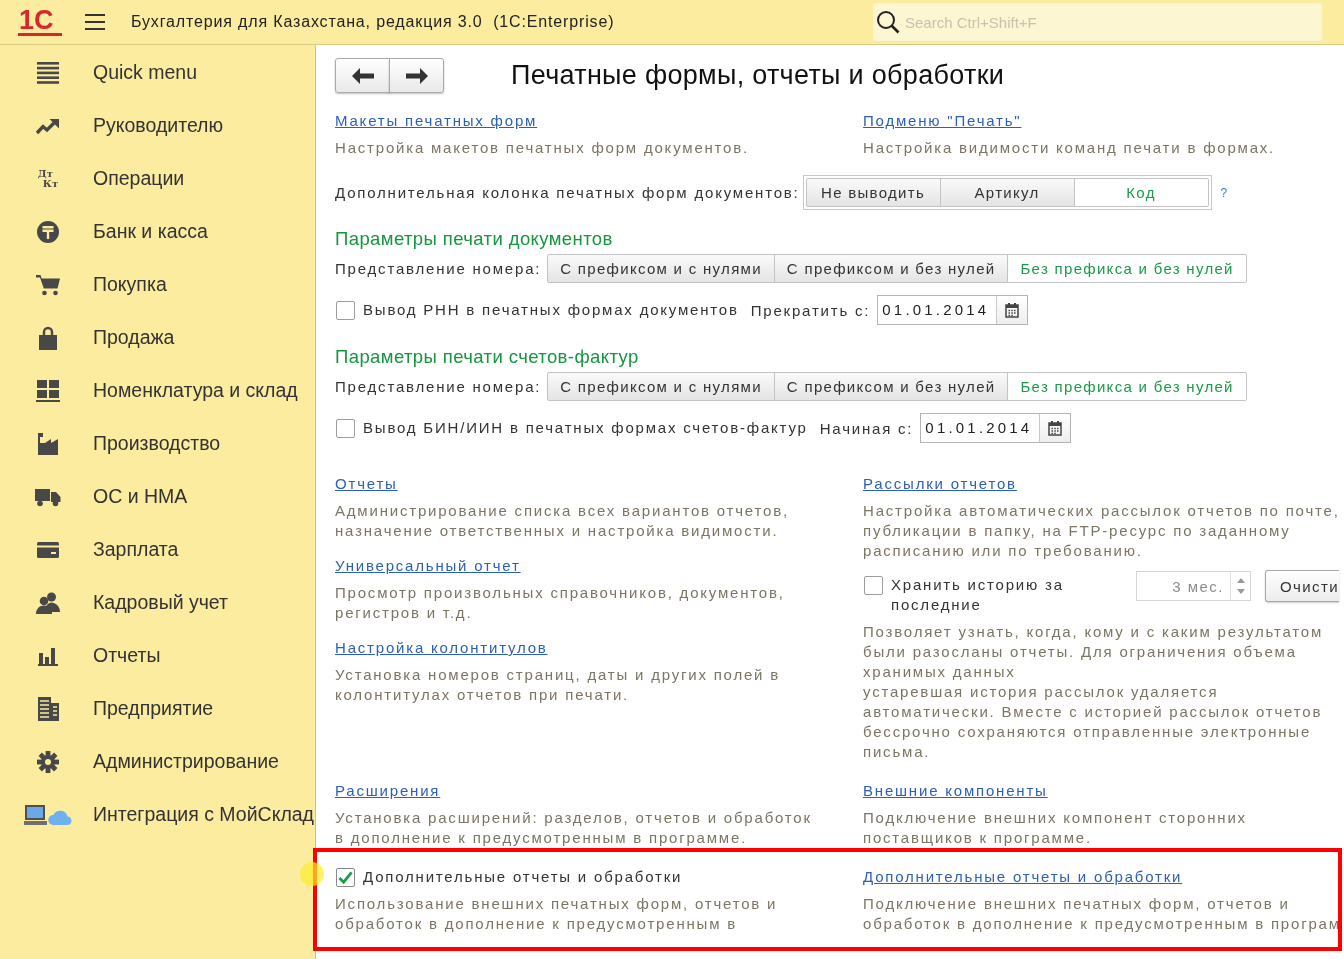 The image size is (1344, 959). Describe the element at coordinates (567, 192) in the screenshot. I see `field-label: Дополнительная колонка печатных форм документов:` at that location.